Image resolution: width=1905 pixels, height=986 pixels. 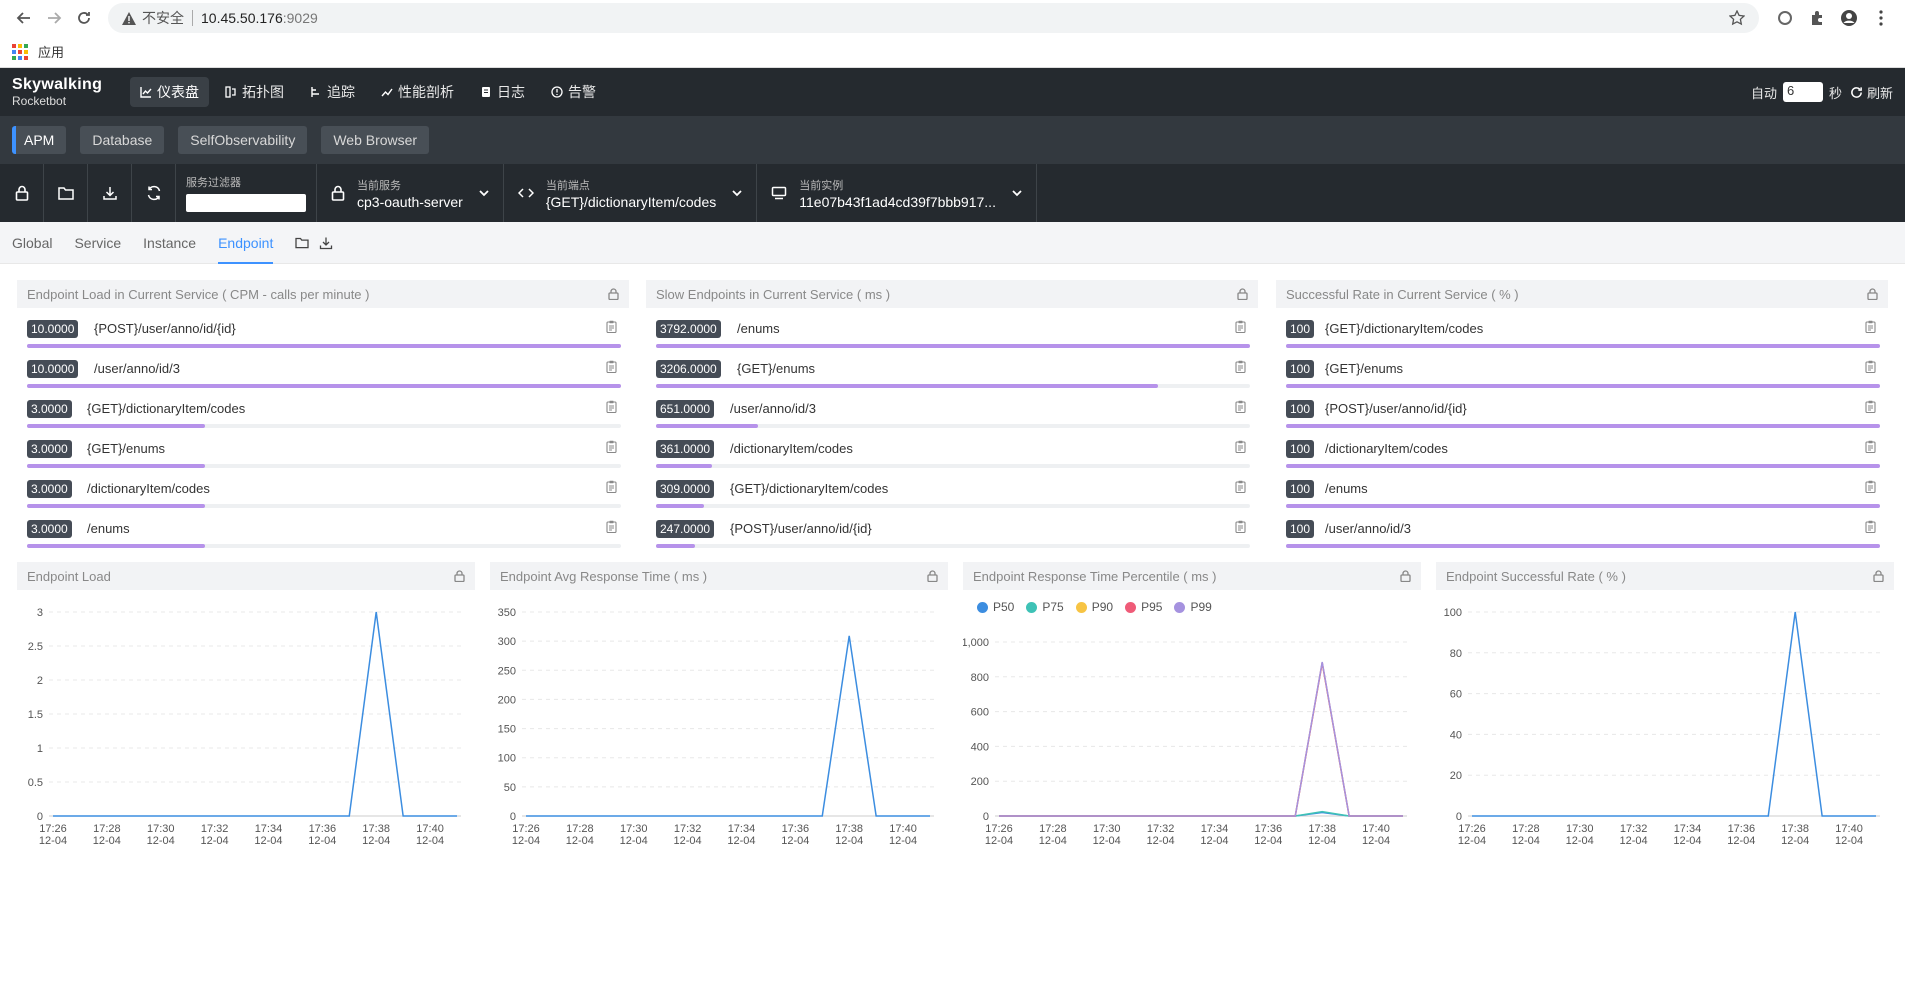 What do you see at coordinates (502, 92) in the screenshot?
I see `nav-item-log: 日志` at bounding box center [502, 92].